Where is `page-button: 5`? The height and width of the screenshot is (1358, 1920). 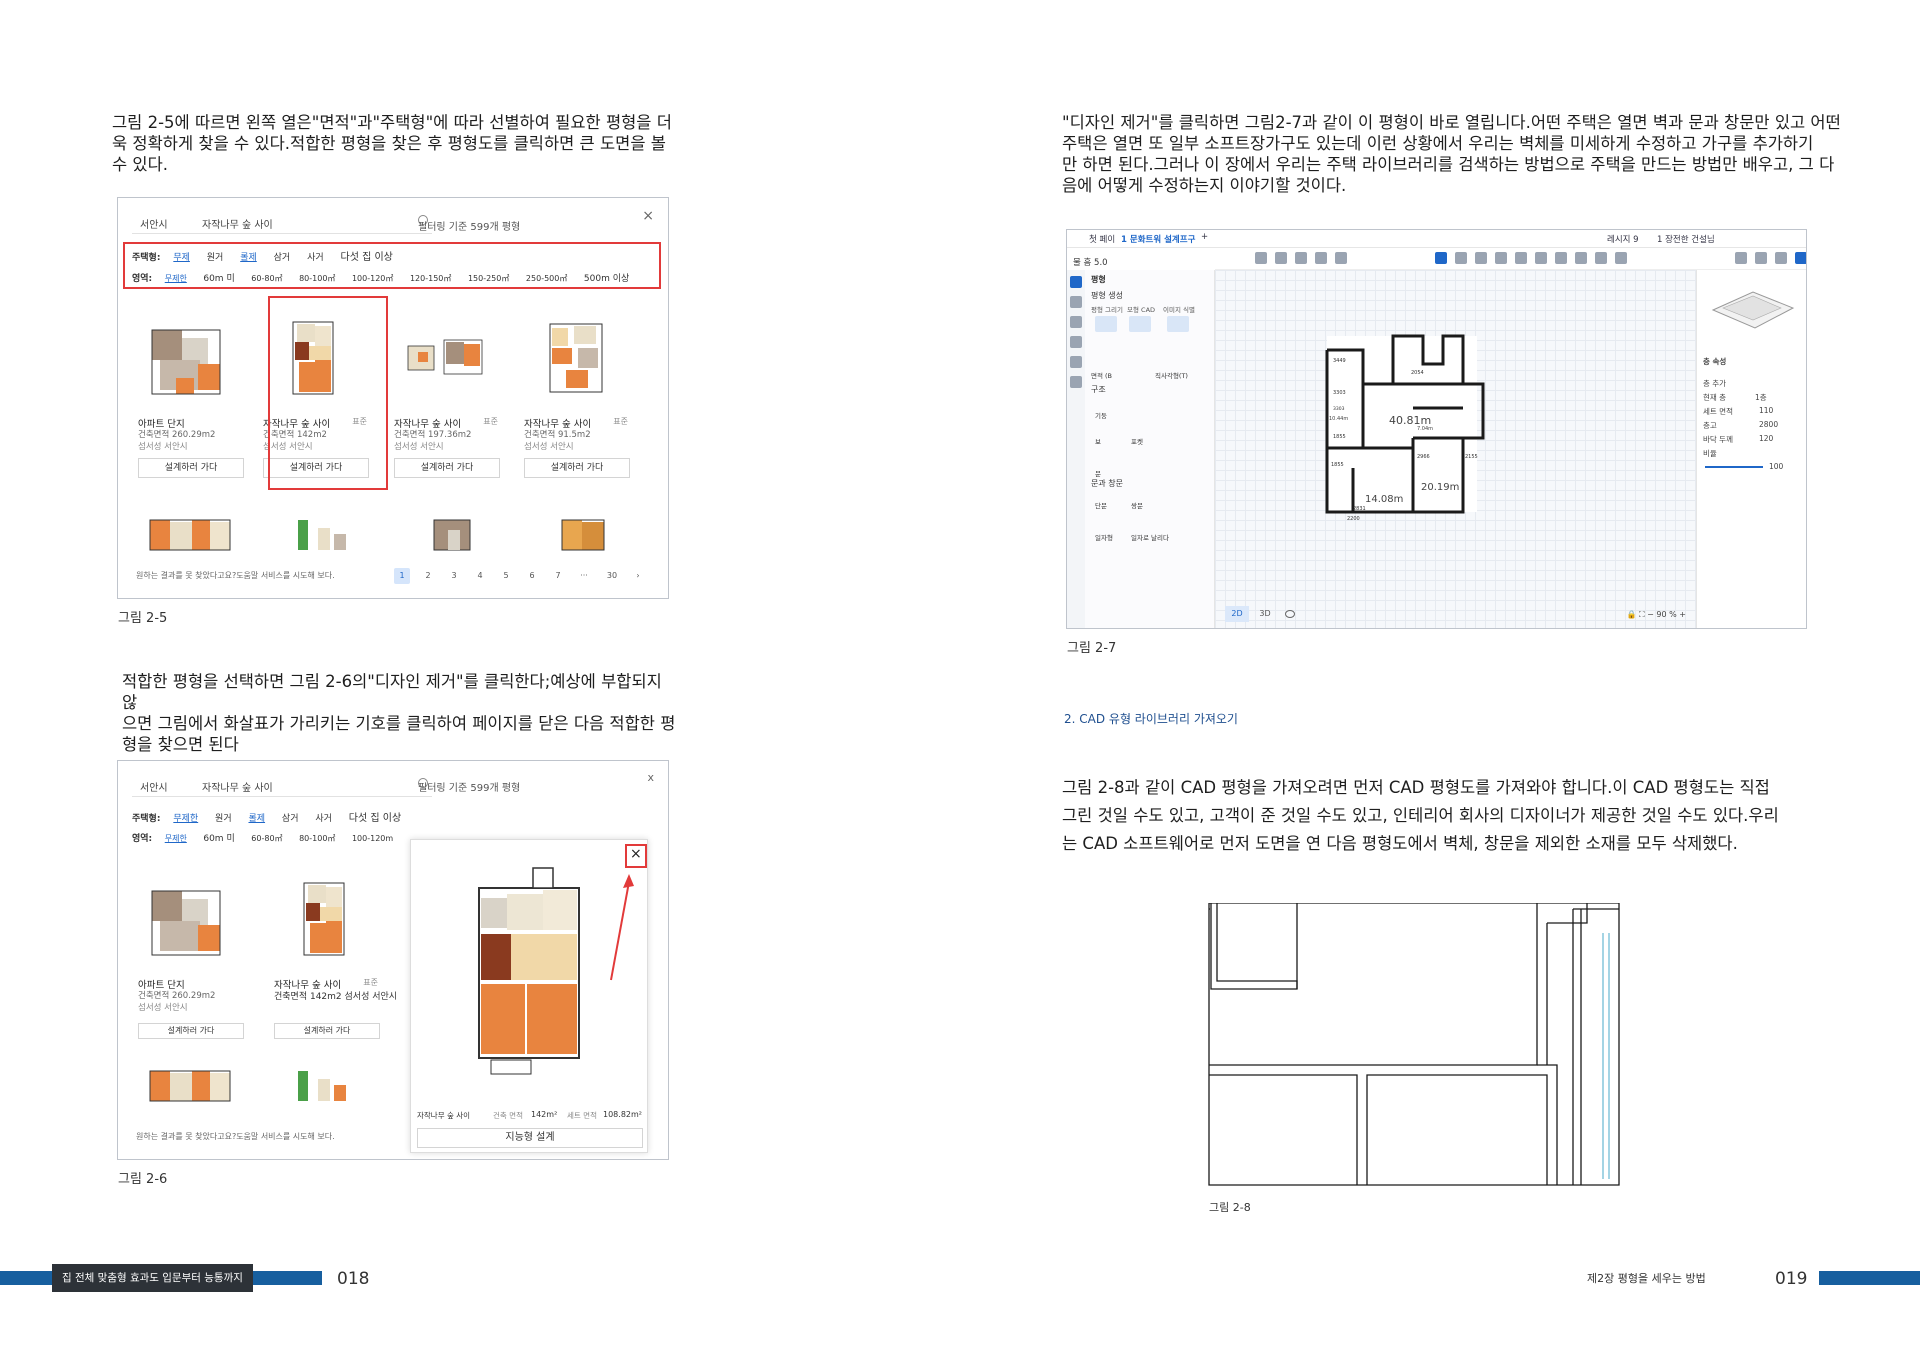
page-button: 5 is located at coordinates (506, 576).